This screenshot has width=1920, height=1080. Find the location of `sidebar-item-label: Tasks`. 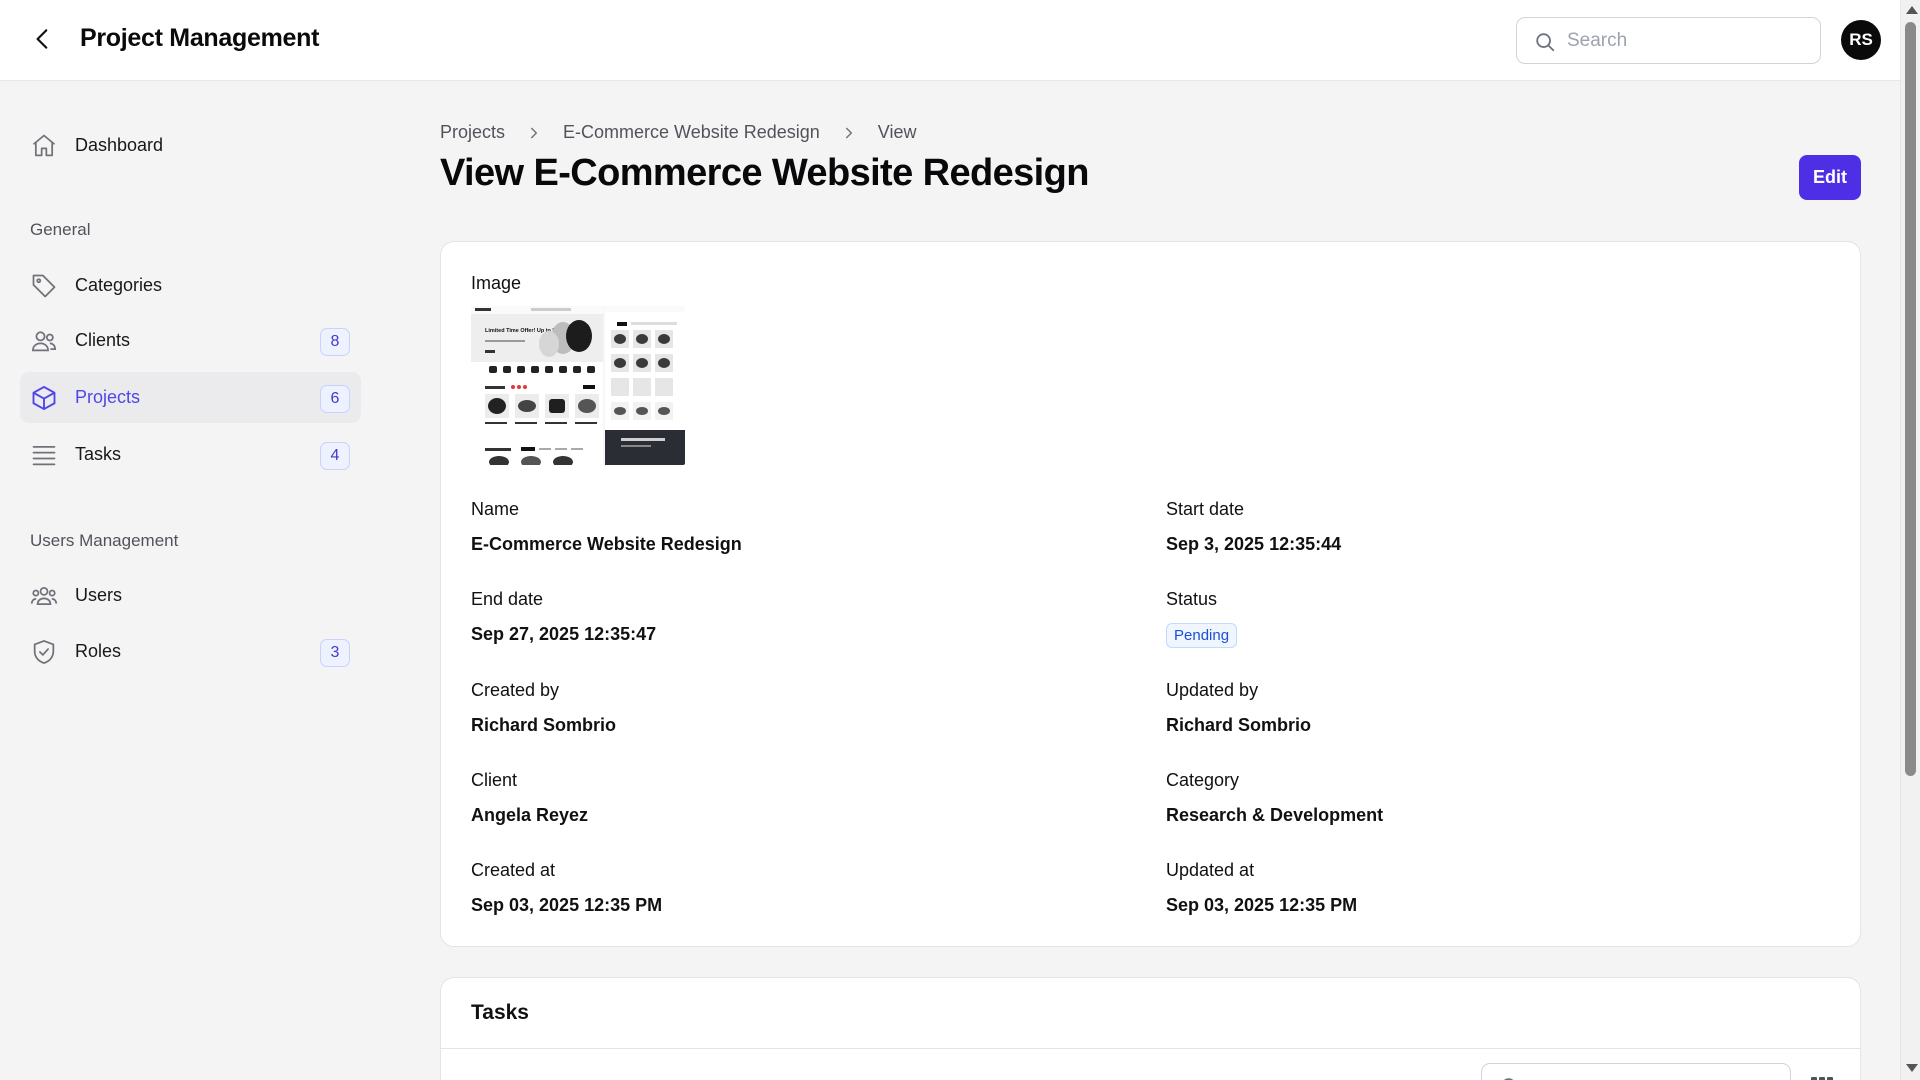

sidebar-item-label: Tasks is located at coordinates (98, 454).